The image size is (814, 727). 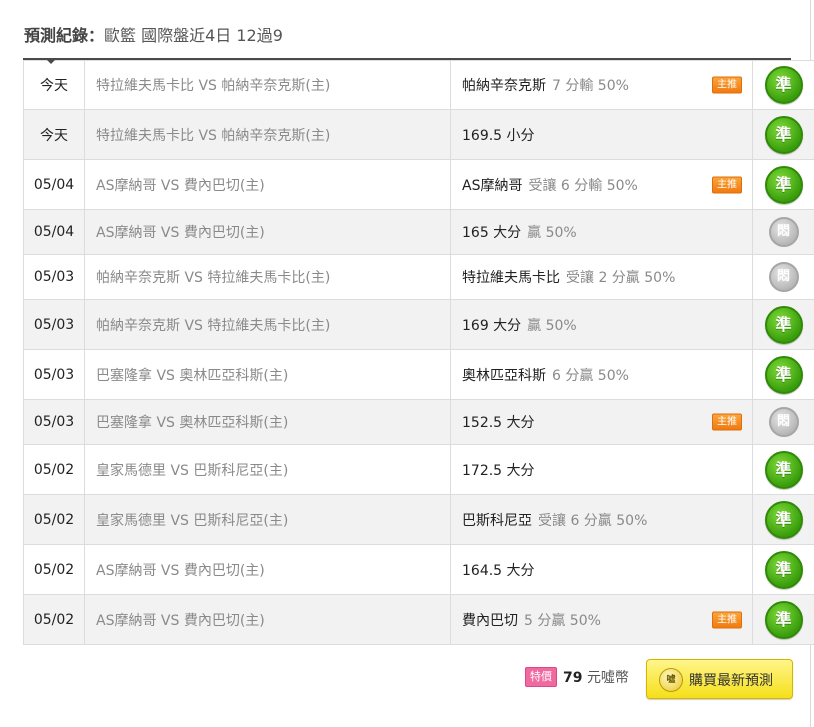 I want to click on table-row: 05/04 AS摩納哥 VS 費內巴切(主) 165 大分贏 50% 悶, so click(x=418, y=232).